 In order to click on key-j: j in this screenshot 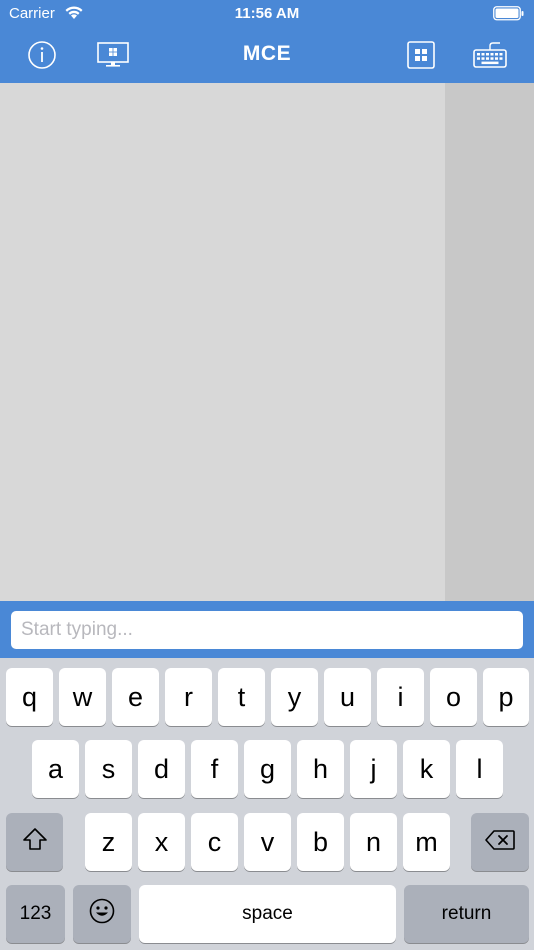, I will do `click(373, 769)`.